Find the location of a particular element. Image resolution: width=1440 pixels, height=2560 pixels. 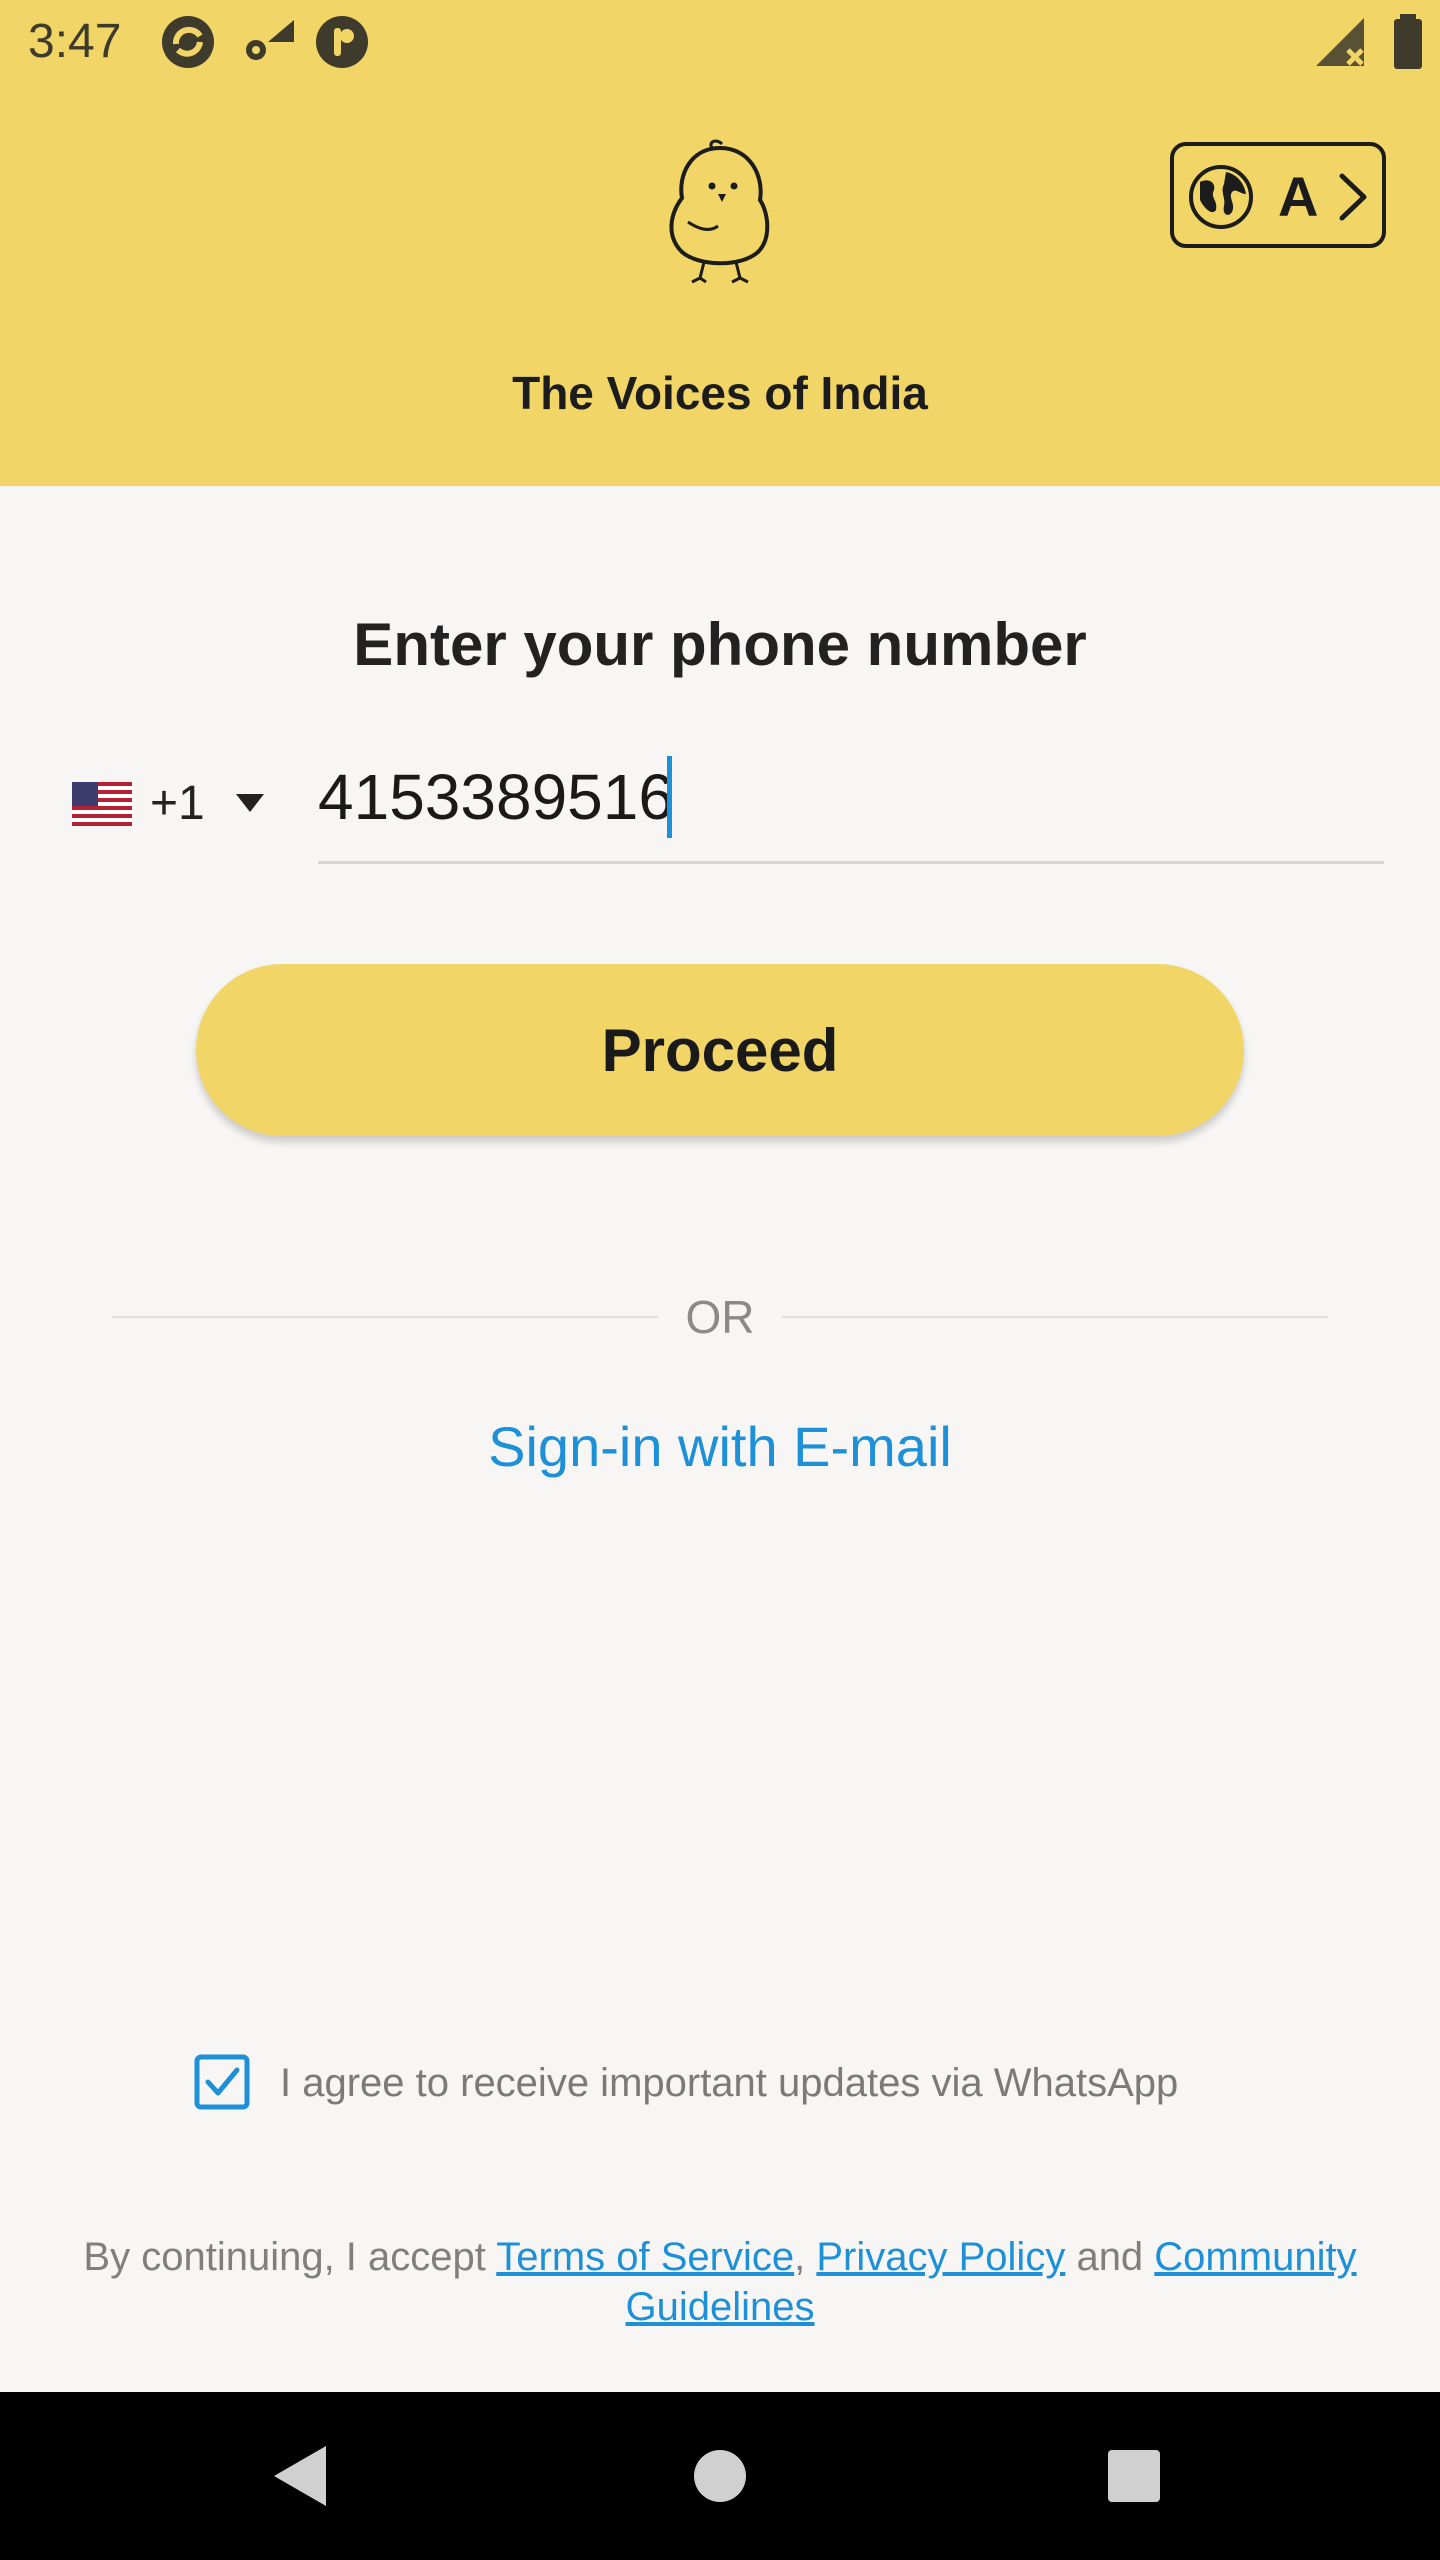

settings-wifi-icon is located at coordinates (270, 40).